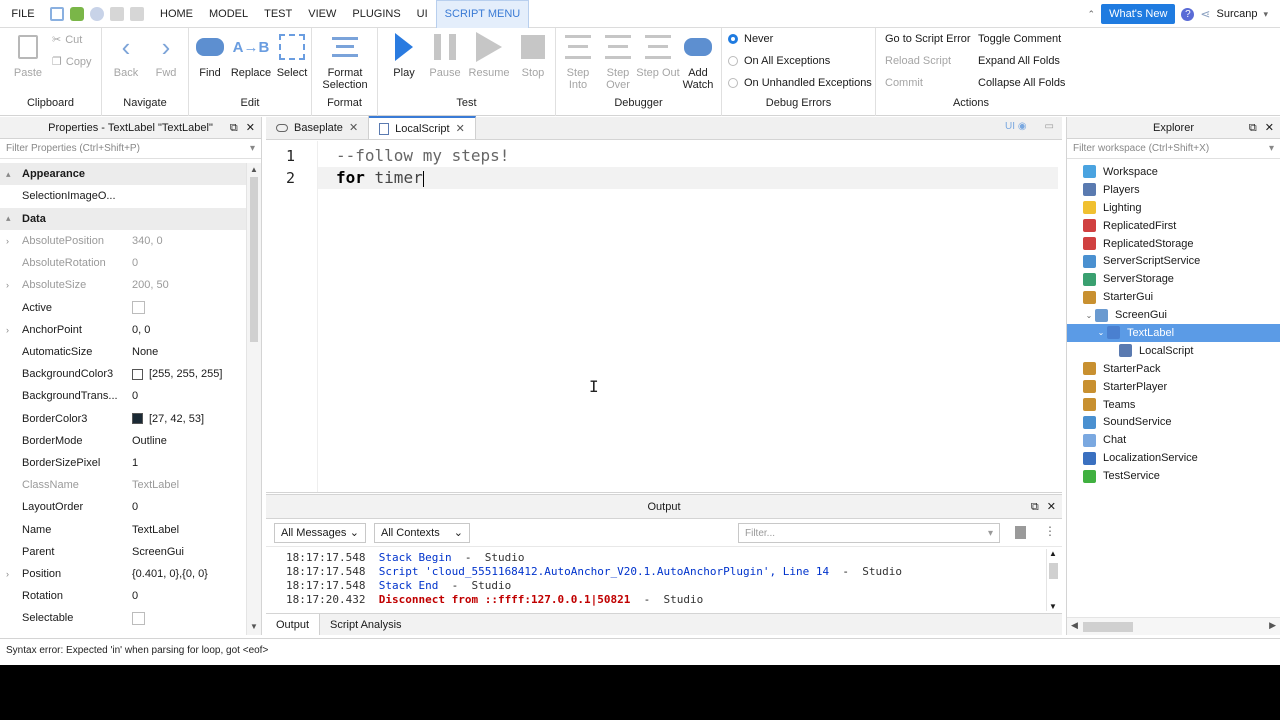 The width and height of the screenshot is (1280, 720). Describe the element at coordinates (152, 485) in the screenshot. I see `property-value: TextLabel` at that location.